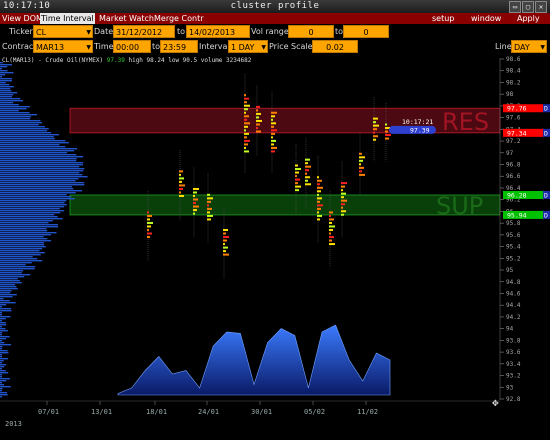 This screenshot has width=550, height=440. What do you see at coordinates (156, 412) in the screenshot?
I see `date-label: 18/01` at bounding box center [156, 412].